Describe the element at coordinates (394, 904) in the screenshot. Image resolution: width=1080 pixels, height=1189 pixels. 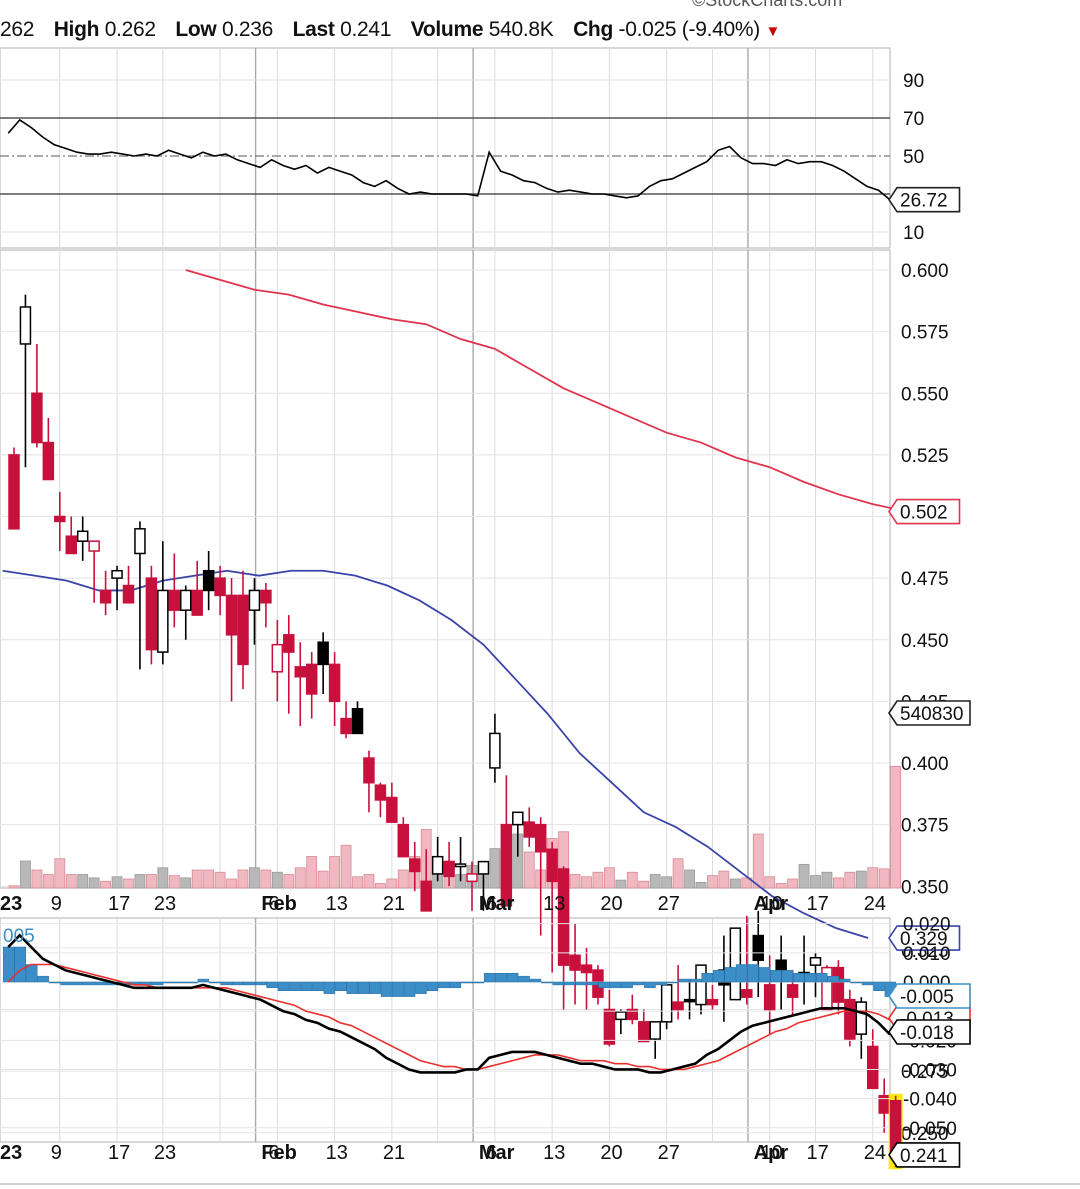
I see `x-axis-label: 21` at that location.